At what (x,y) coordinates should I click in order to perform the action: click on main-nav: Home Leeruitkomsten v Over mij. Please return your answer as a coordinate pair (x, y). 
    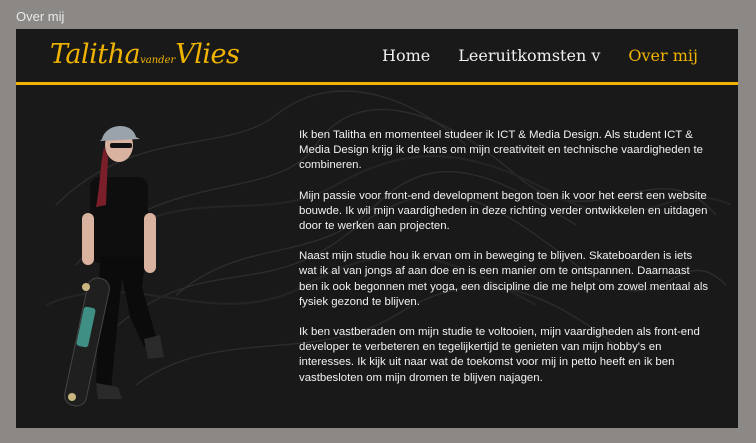
    Looking at the image, I should click on (540, 55).